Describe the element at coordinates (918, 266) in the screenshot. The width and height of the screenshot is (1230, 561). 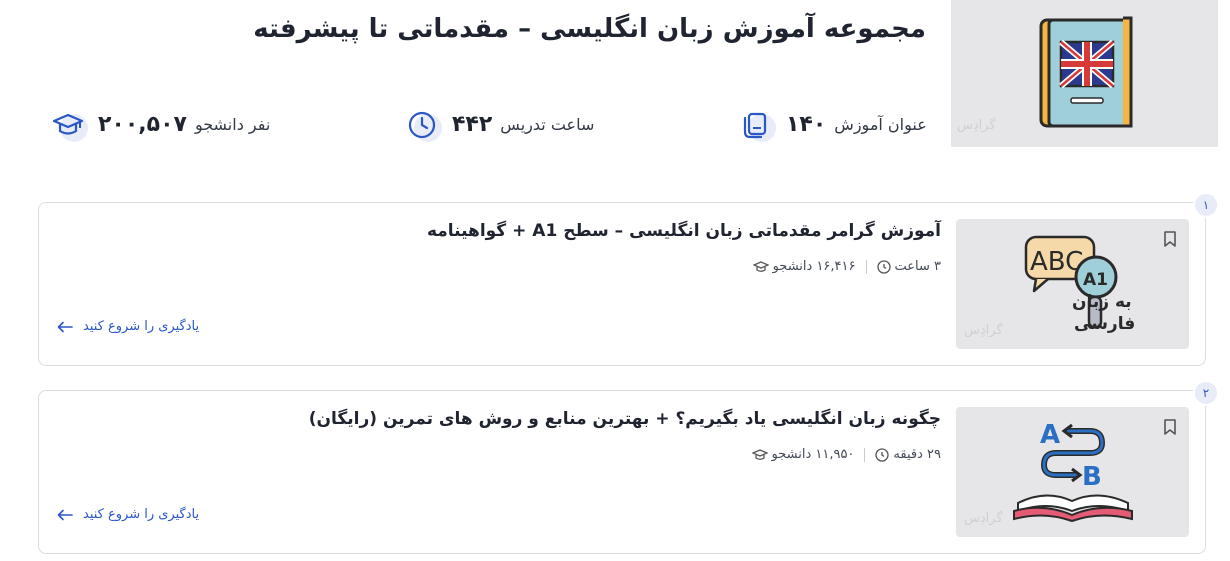
I see `course-duration: ۳ ساعت` at that location.